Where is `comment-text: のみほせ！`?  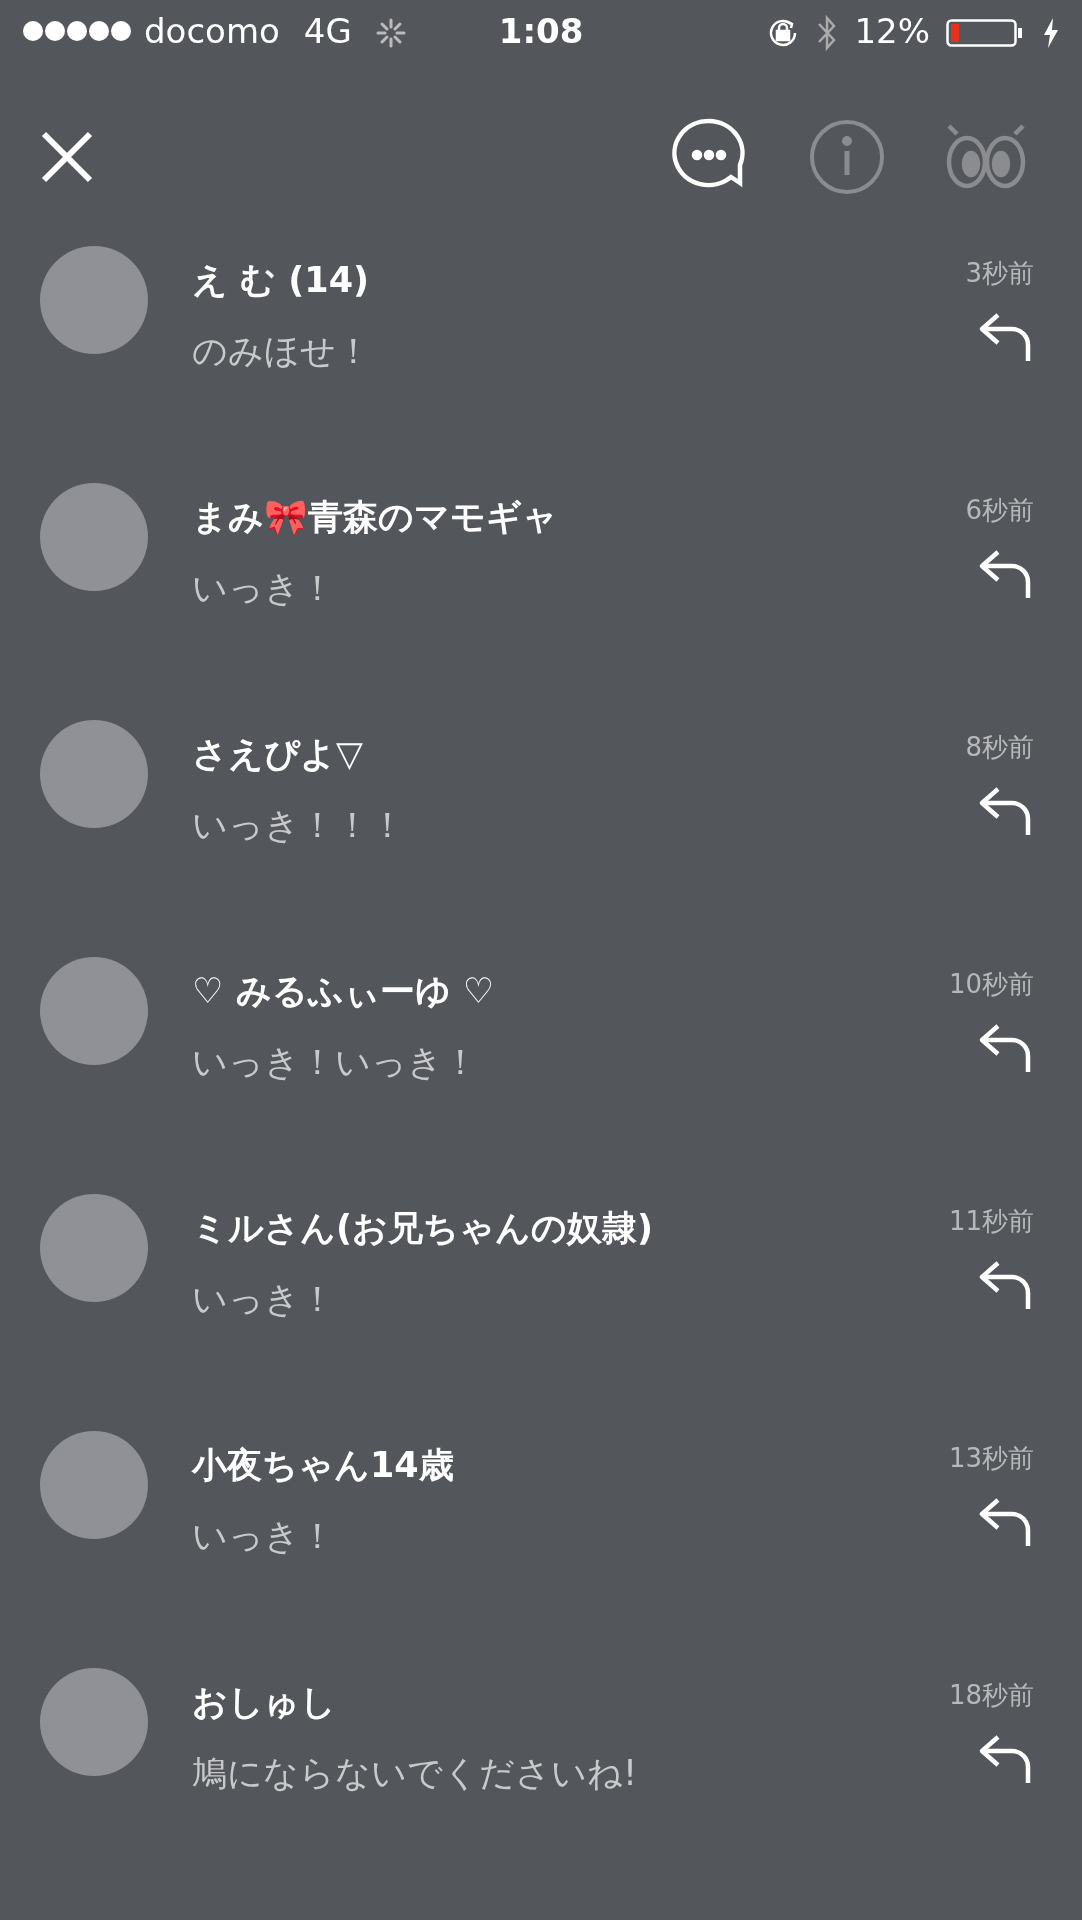 comment-text: のみほせ！ is located at coordinates (282, 351).